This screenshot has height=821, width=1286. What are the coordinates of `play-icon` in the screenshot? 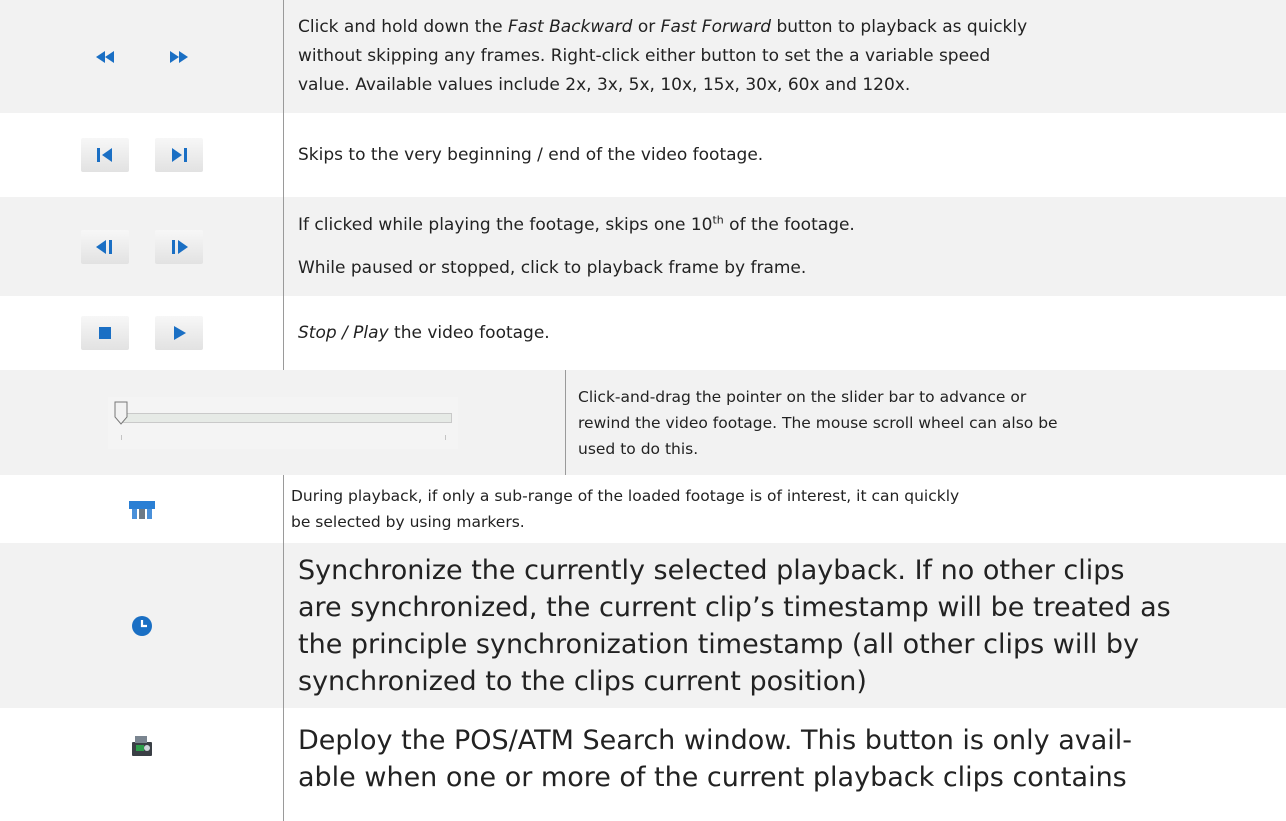 It's located at (178, 333).